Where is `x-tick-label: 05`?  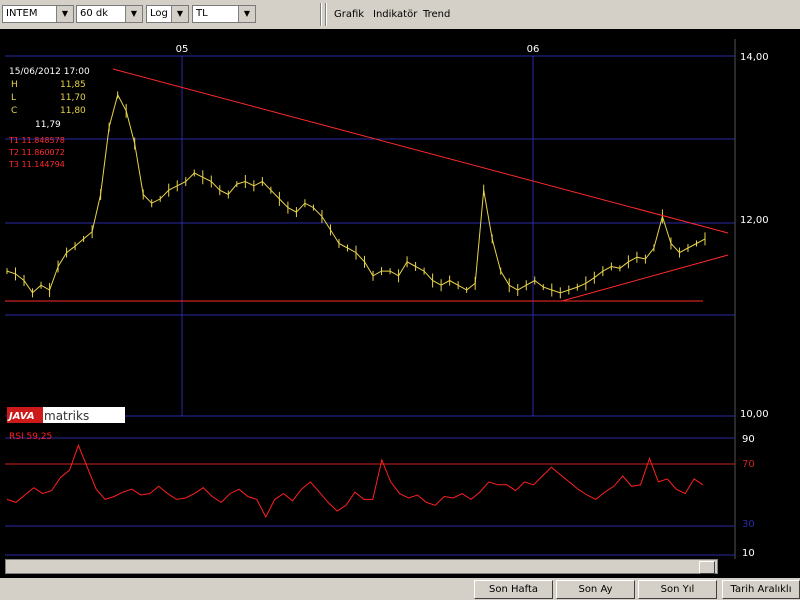 x-tick-label: 05 is located at coordinates (182, 49).